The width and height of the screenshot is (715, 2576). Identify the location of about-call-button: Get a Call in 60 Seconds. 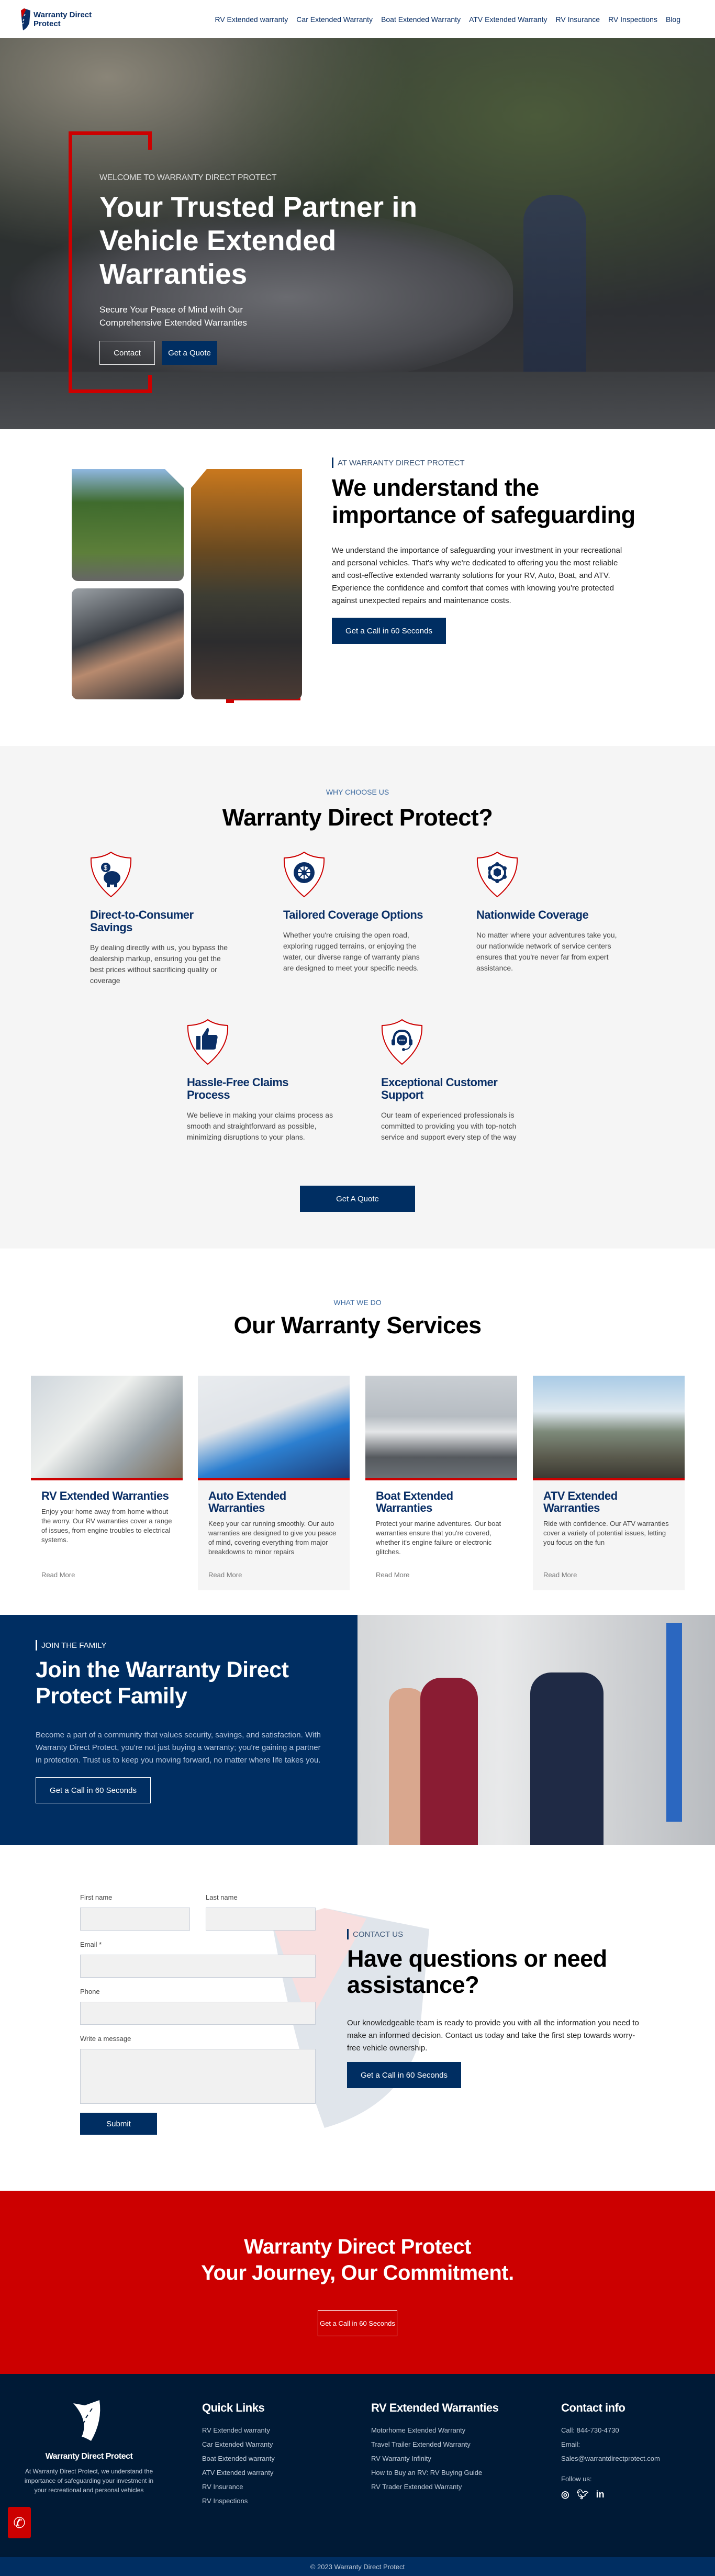
(389, 631).